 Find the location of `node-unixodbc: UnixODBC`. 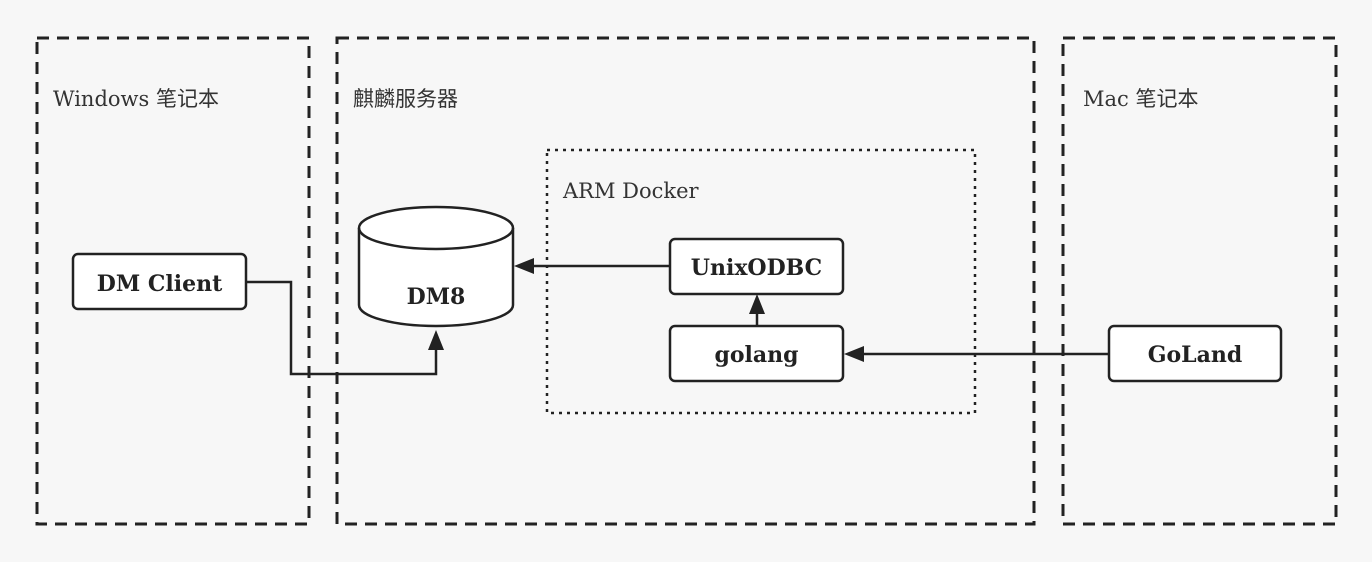

node-unixodbc: UnixODBC is located at coordinates (756, 266).